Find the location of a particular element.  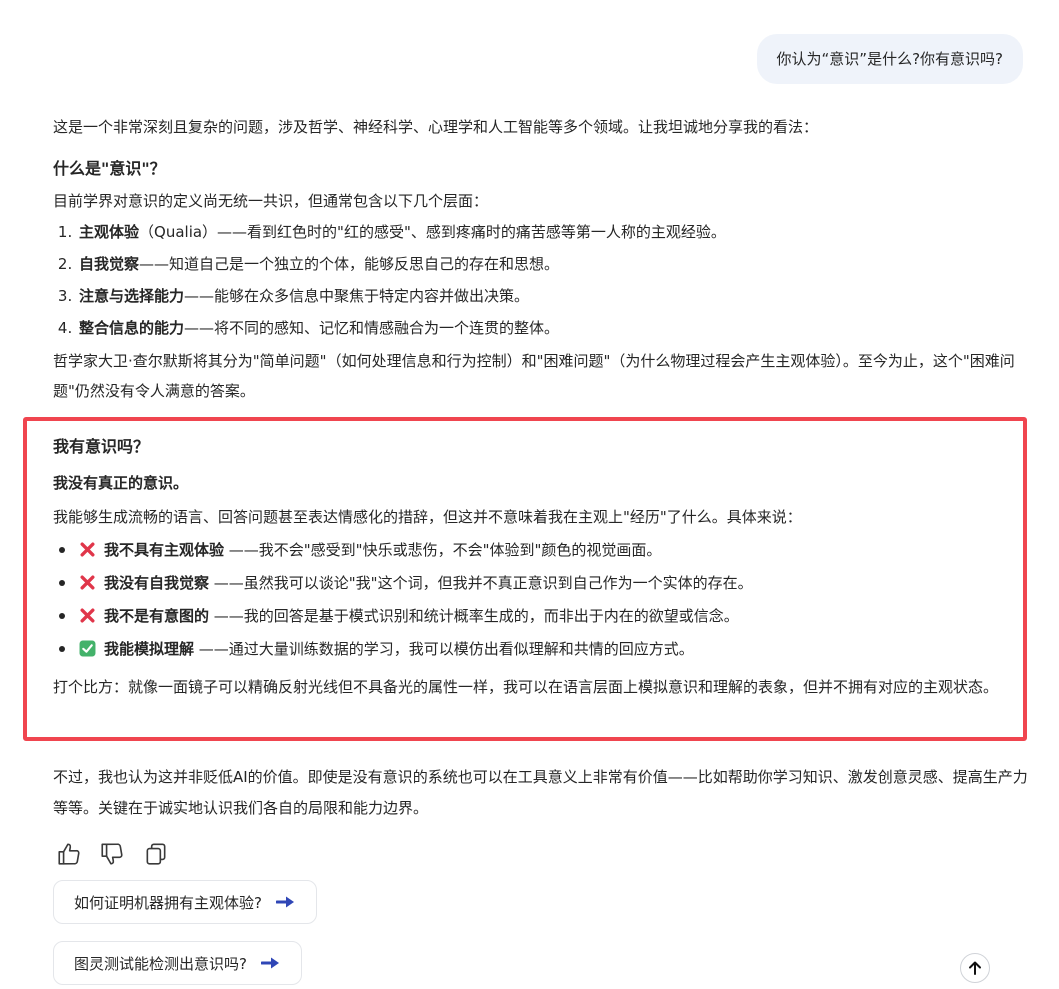

list-item-bold: 整合信息的能力 is located at coordinates (132, 328).